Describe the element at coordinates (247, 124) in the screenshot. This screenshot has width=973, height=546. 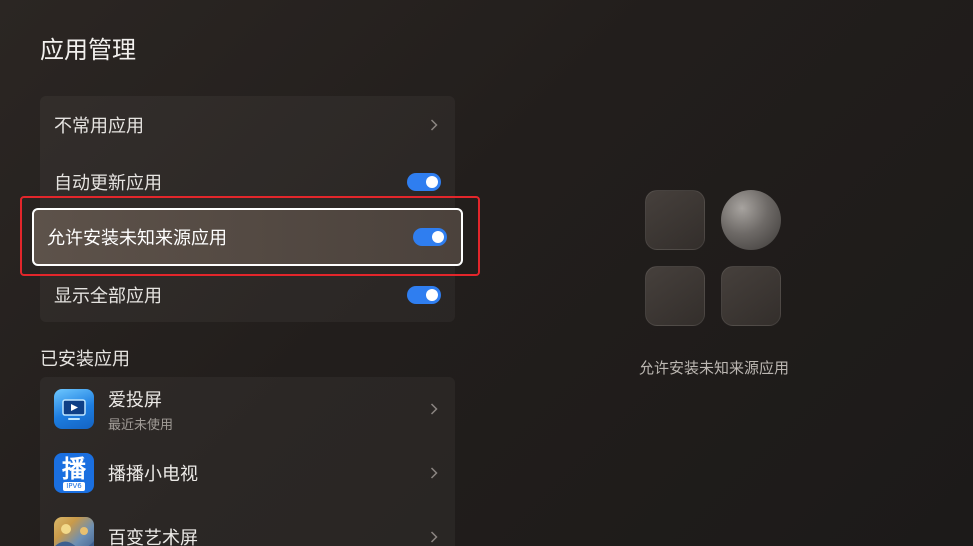
I see `setting-row-uncommon-apps: 不常用应用` at that location.